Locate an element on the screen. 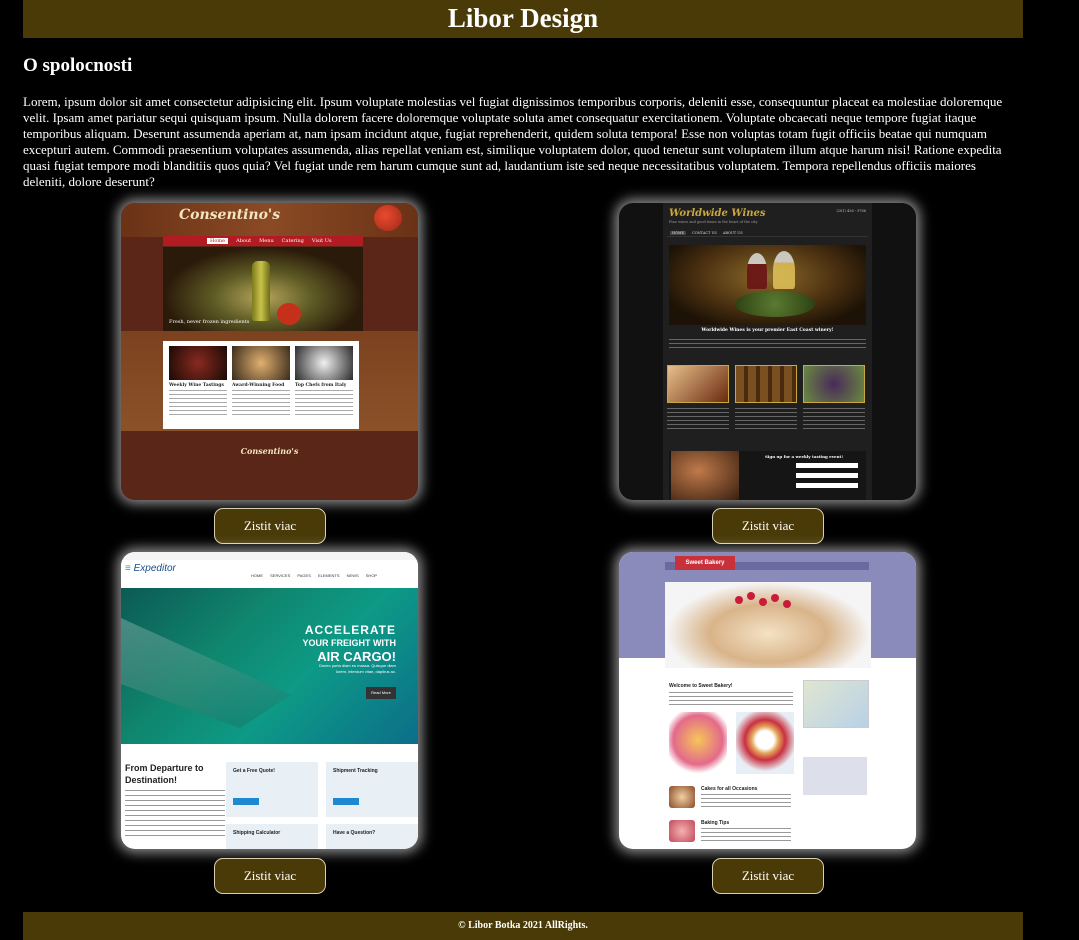  food-photo is located at coordinates (261, 363).